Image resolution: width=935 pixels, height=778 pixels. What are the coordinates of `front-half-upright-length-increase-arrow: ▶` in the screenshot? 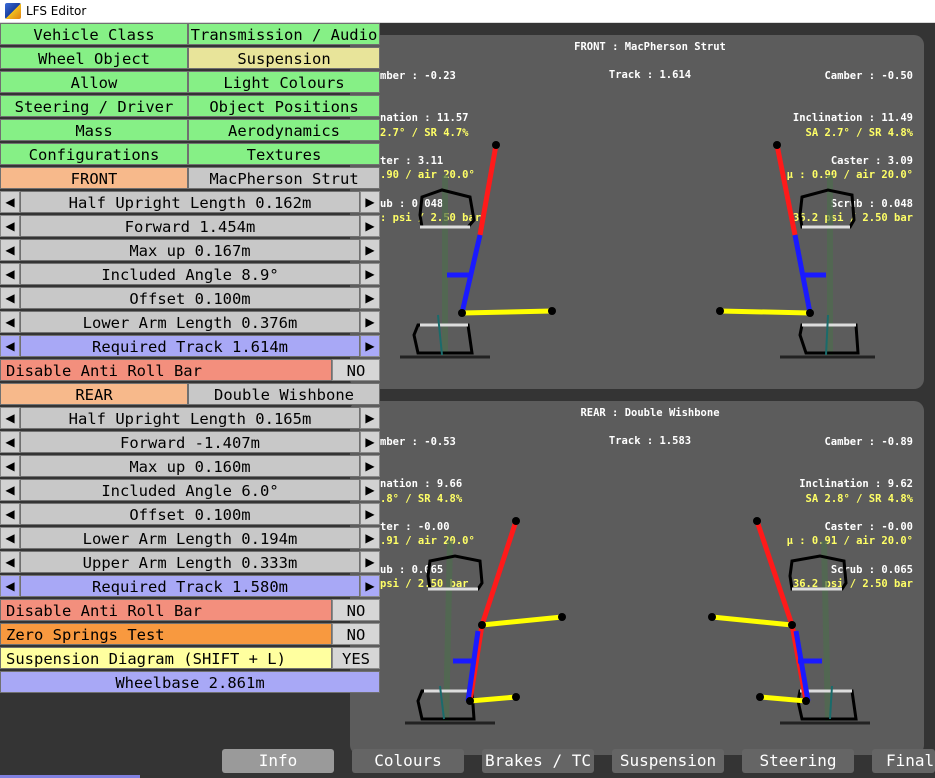 It's located at (370, 202).